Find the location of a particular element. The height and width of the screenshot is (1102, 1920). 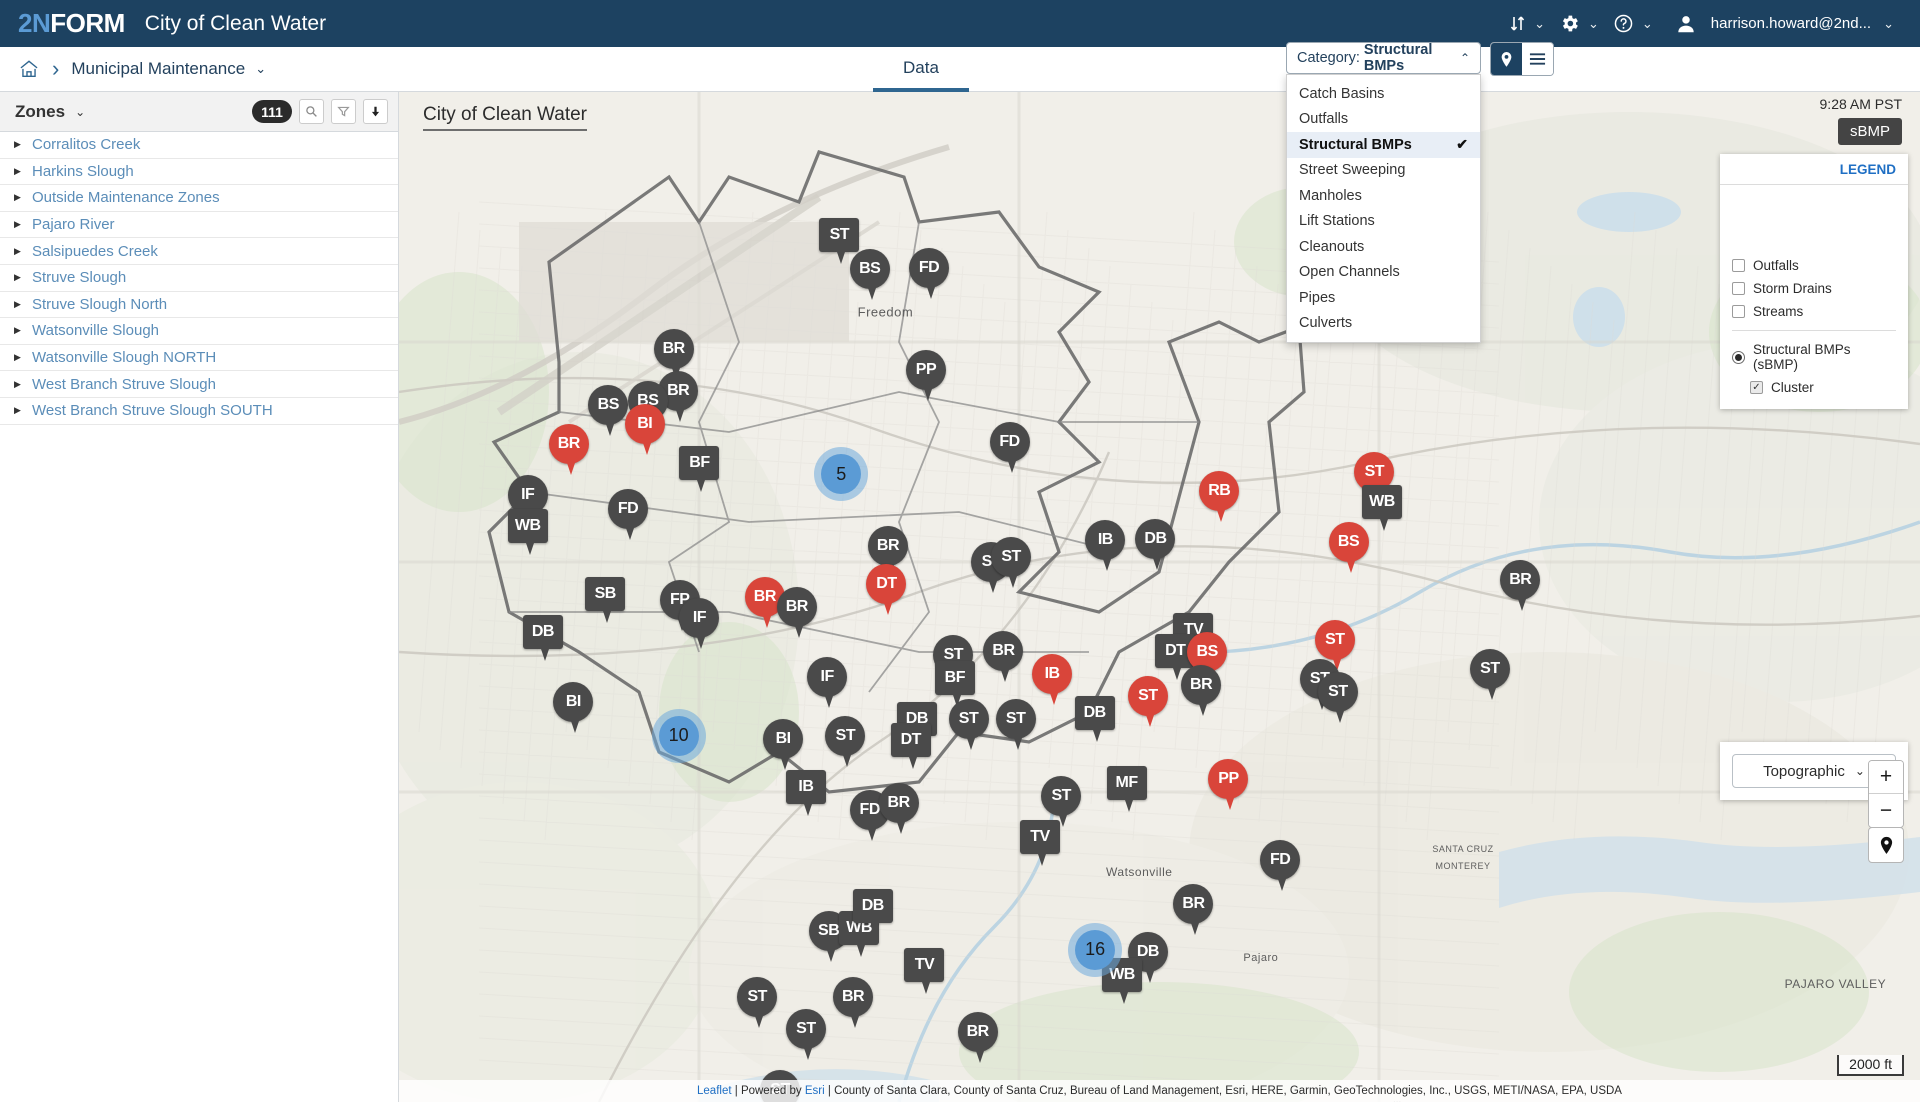

radio-structural-bmps is located at coordinates (1738, 357).